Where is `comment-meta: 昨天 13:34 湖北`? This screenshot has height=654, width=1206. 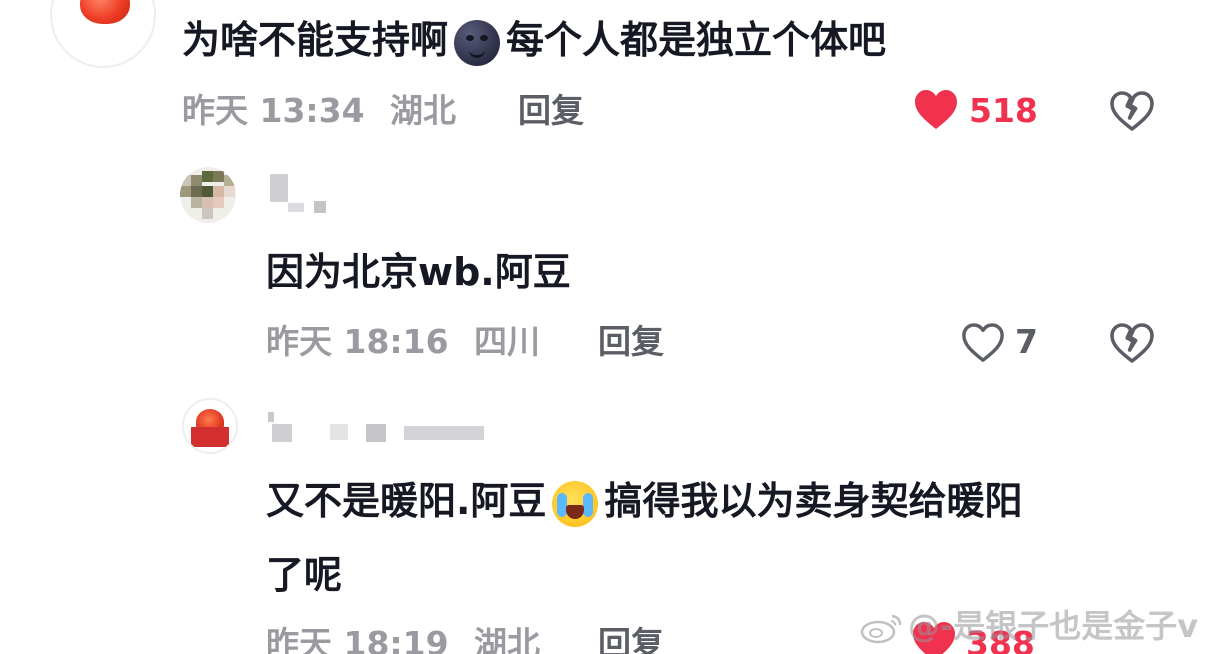 comment-meta: 昨天 13:34 湖北 is located at coordinates (319, 111).